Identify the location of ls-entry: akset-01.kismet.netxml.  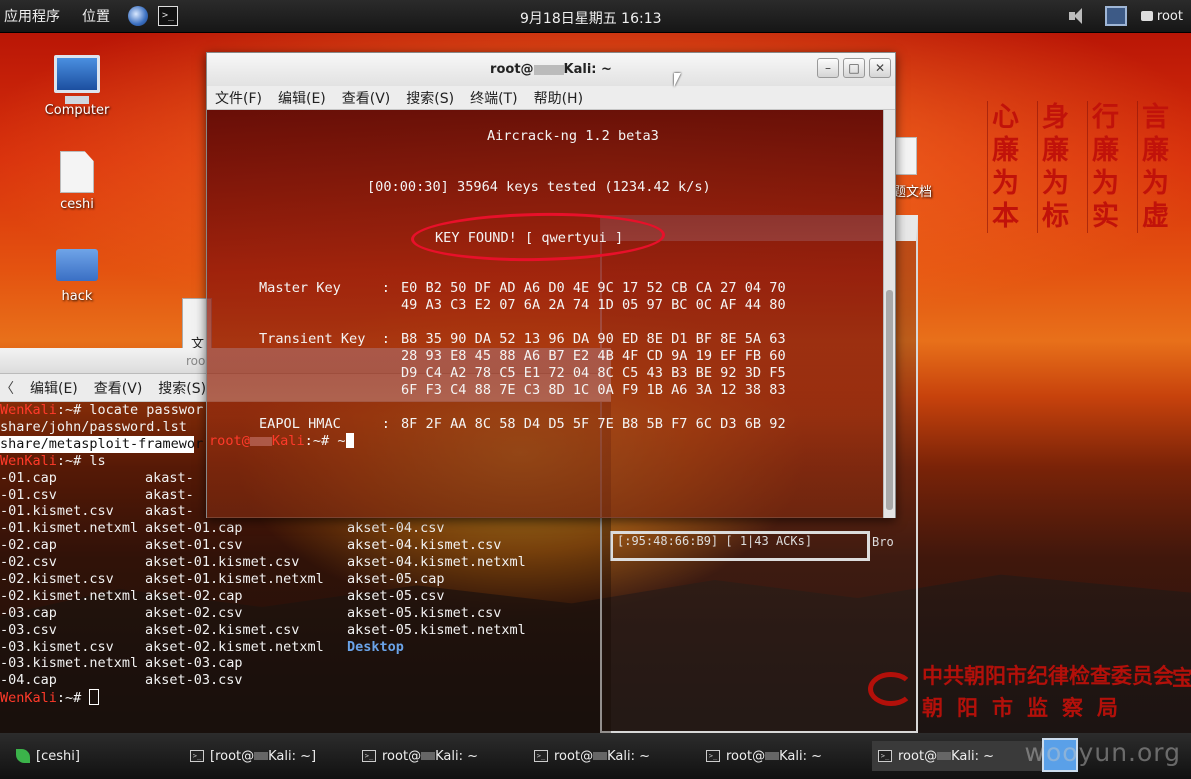
(234, 578).